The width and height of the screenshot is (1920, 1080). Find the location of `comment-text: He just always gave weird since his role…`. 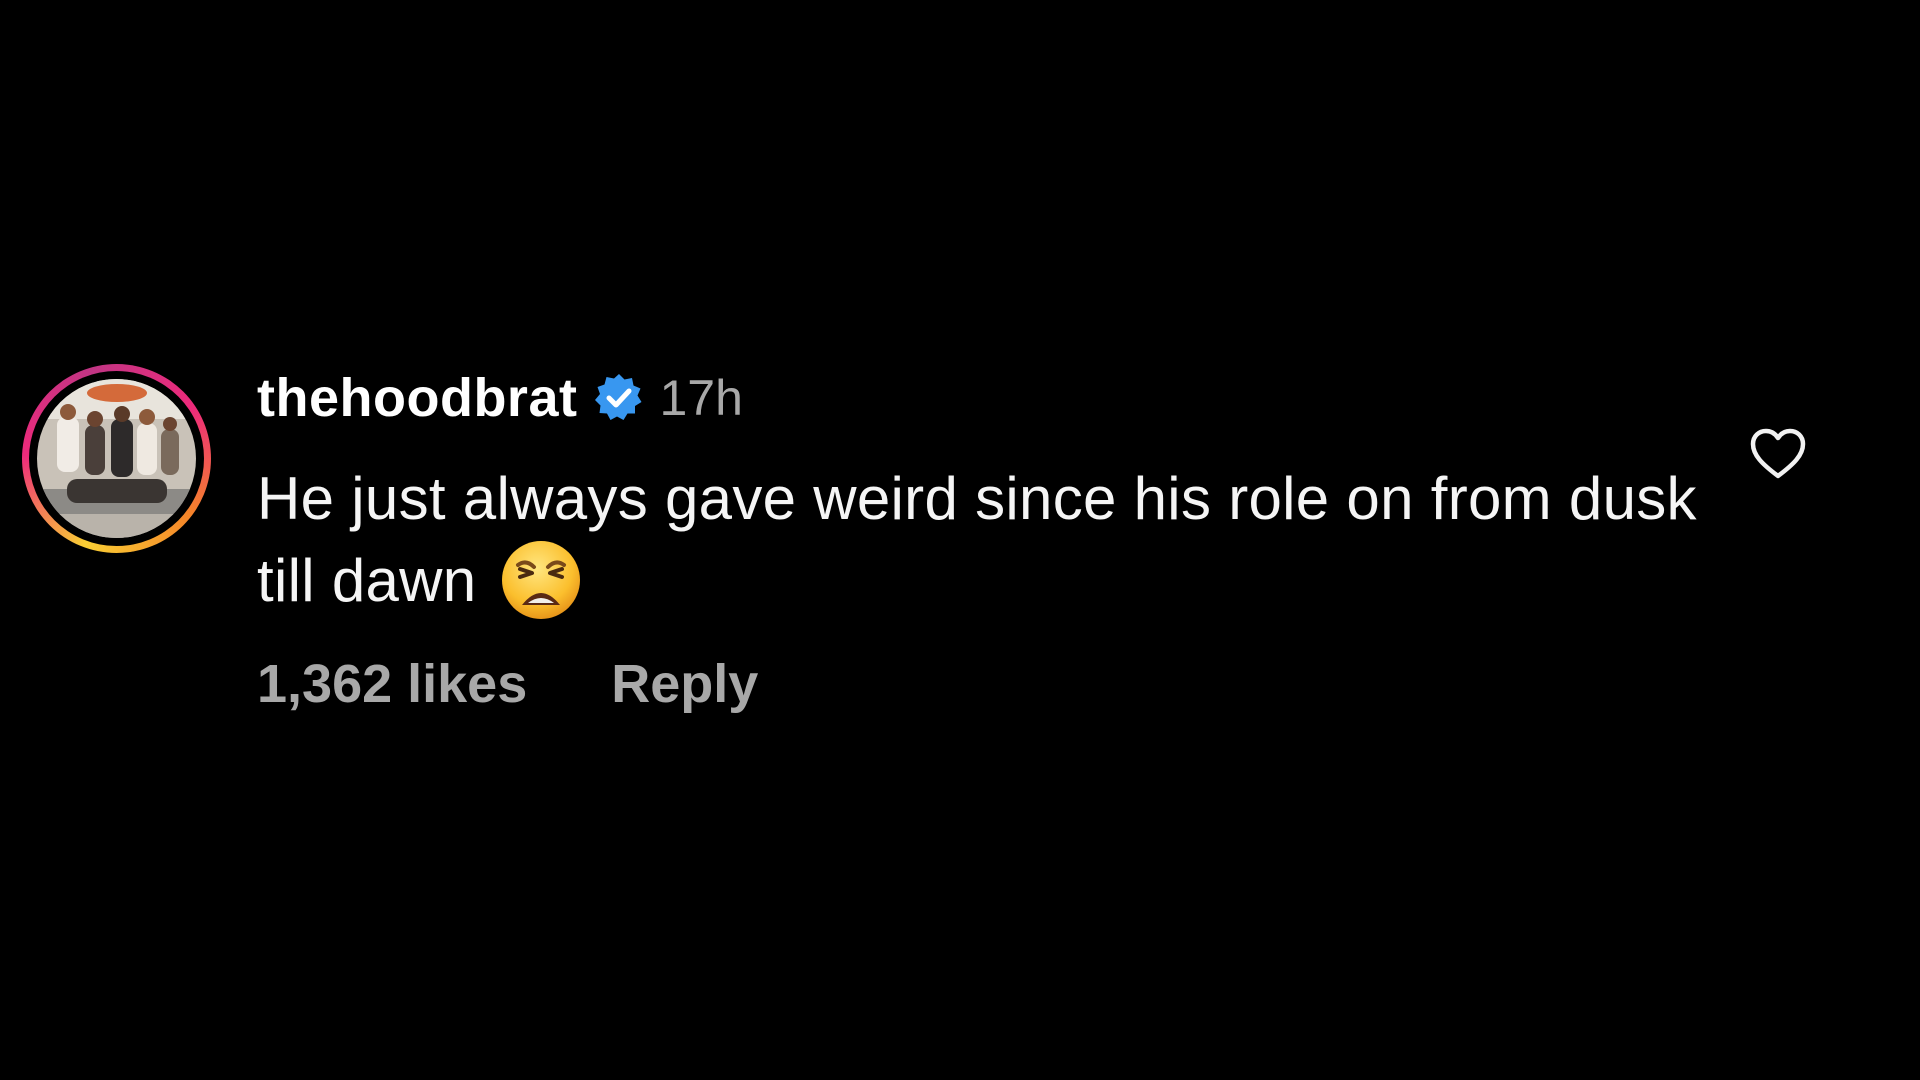

comment-text: He just always gave weird since his role… is located at coordinates (977, 539).